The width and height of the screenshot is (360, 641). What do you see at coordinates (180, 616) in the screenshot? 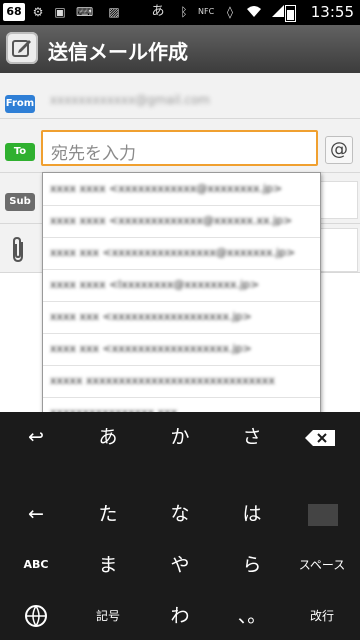
I see `key-wa: わ` at bounding box center [180, 616].